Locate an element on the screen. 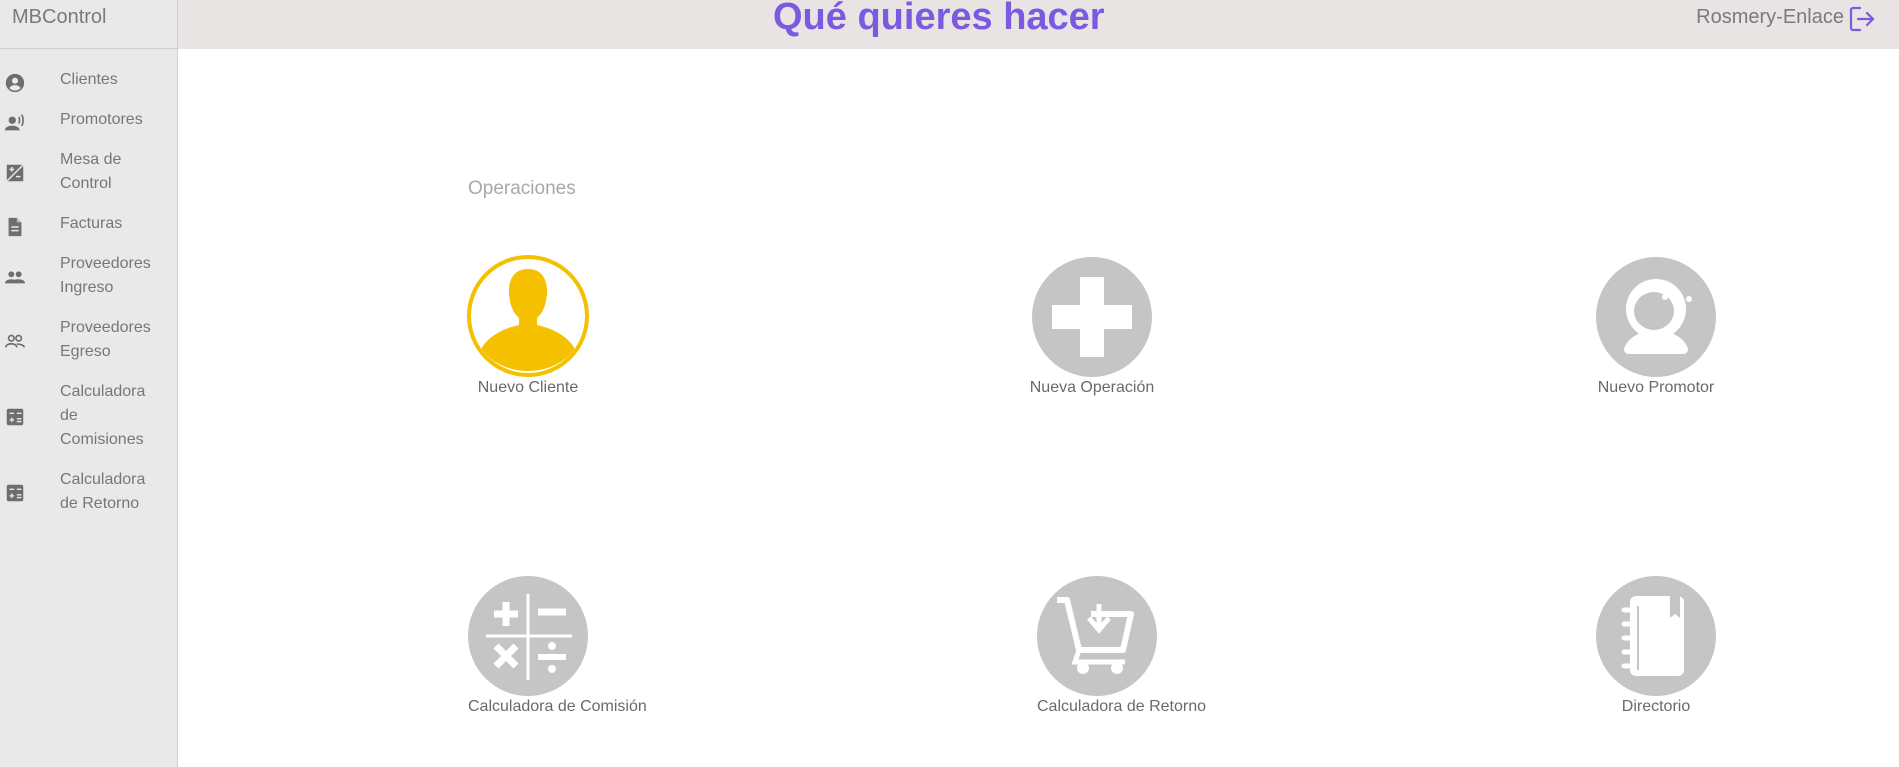  sidebar-item-calculadora-de-comisiones: Calculadora de Comisiones is located at coordinates (88, 416).